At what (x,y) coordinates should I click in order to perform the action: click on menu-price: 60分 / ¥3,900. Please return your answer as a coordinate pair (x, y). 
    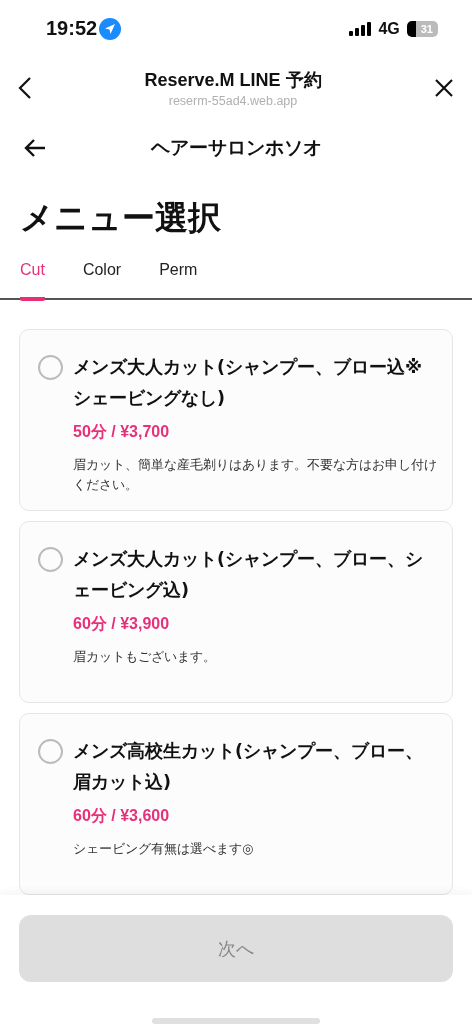
    Looking at the image, I should click on (122, 624).